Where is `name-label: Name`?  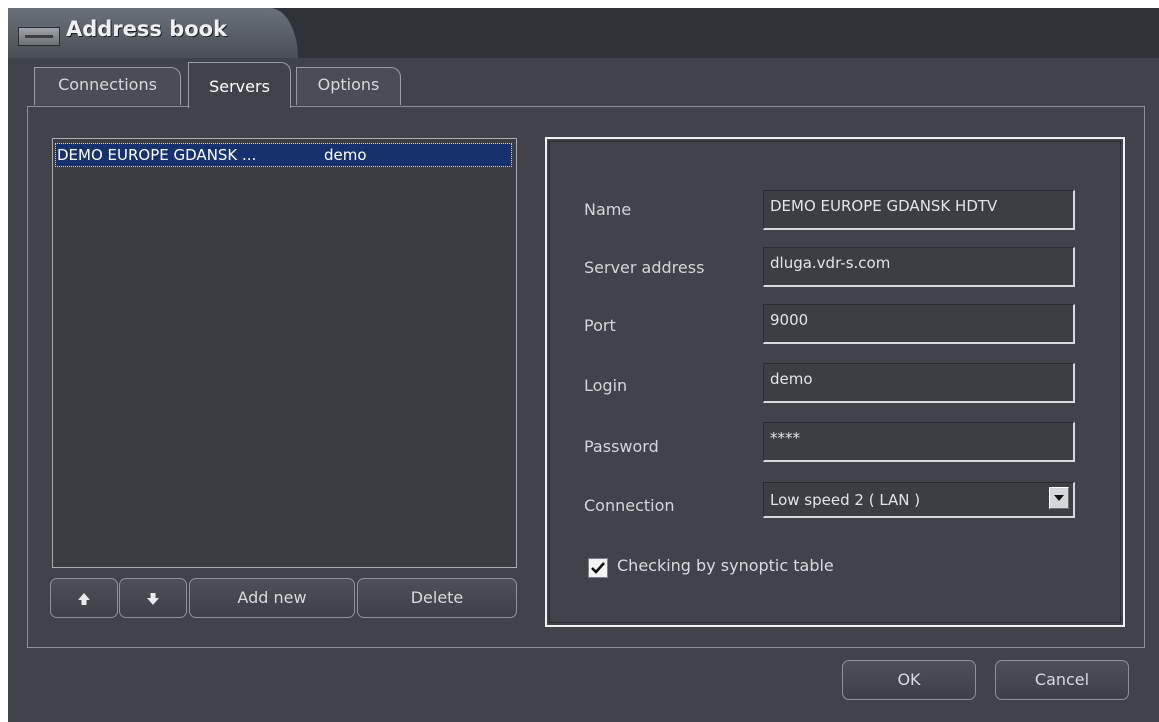
name-label: Name is located at coordinates (608, 209).